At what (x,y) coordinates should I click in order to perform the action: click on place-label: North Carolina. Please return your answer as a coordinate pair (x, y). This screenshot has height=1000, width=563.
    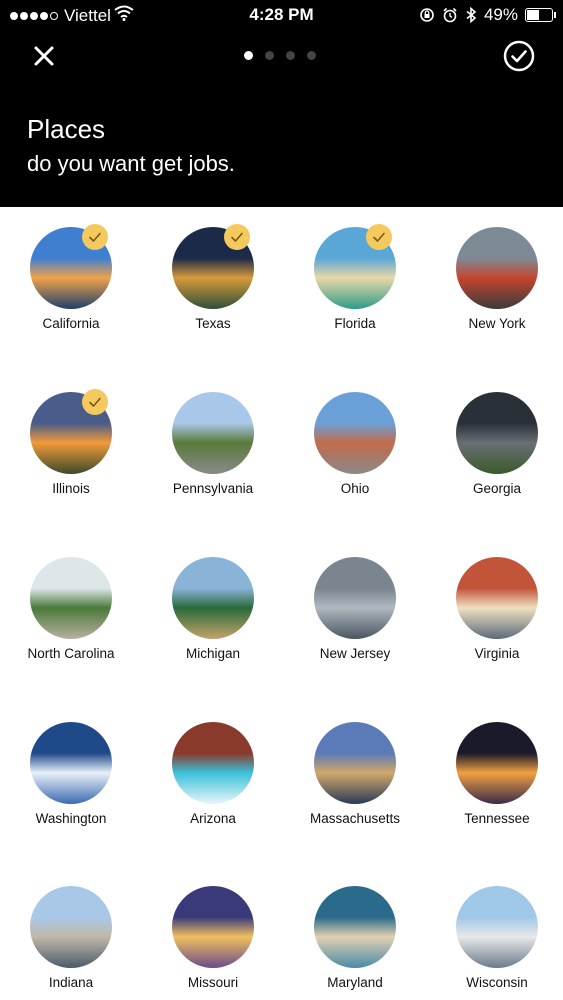
    Looking at the image, I should click on (71, 653).